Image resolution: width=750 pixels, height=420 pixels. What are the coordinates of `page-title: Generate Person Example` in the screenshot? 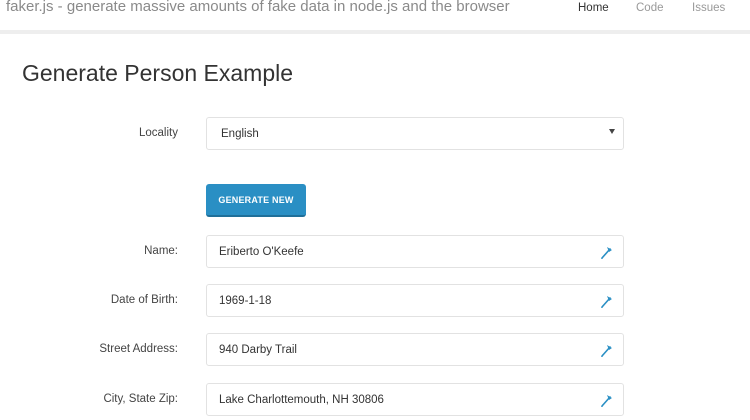 It's located at (158, 73).